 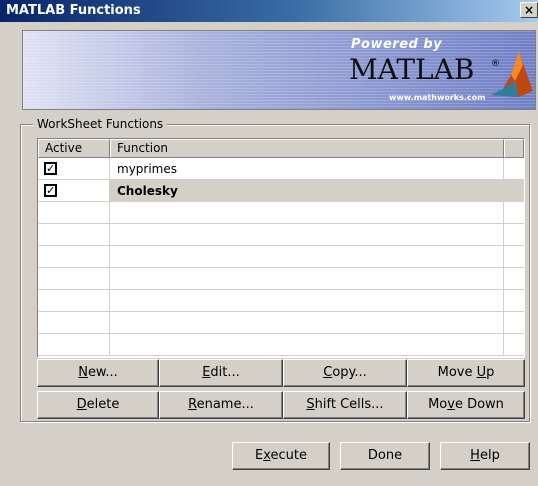 What do you see at coordinates (307, 148) in the screenshot?
I see `column-header-function: Function` at bounding box center [307, 148].